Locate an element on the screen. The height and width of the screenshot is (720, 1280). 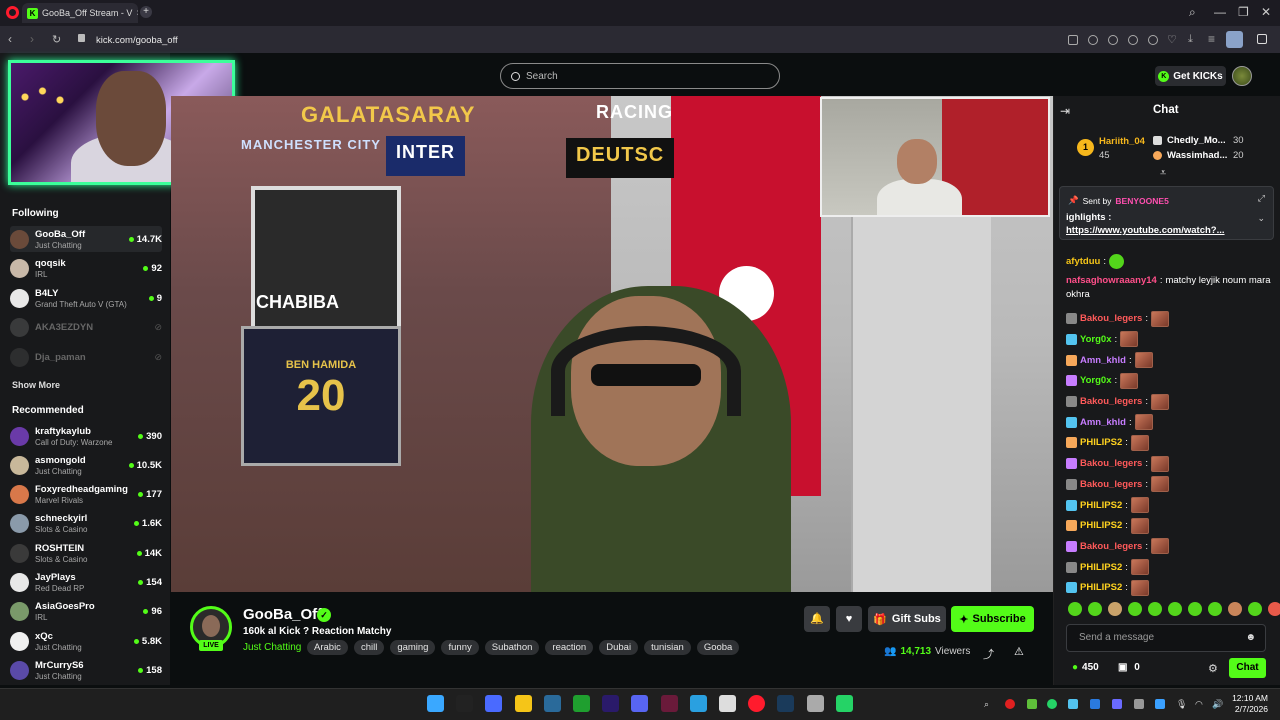
sidebar-channel: ROSHTEIN Slots & Casino 14K is located at coordinates (86, 553).